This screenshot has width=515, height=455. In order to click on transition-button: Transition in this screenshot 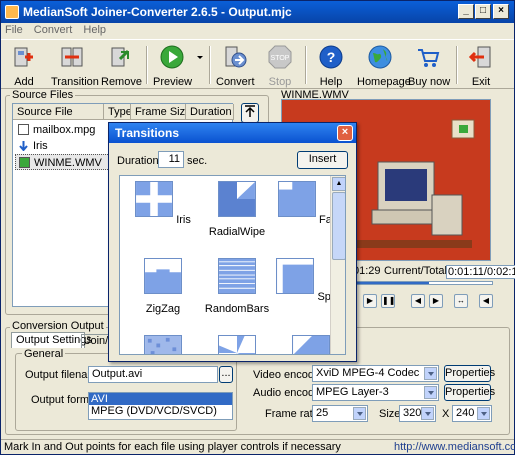, I will do `click(75, 65)`.